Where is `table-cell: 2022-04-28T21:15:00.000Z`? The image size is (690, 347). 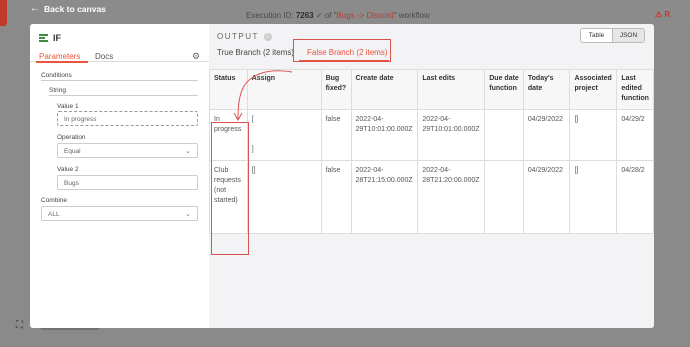 table-cell: 2022-04-28T21:15:00.000Z is located at coordinates (384, 197).